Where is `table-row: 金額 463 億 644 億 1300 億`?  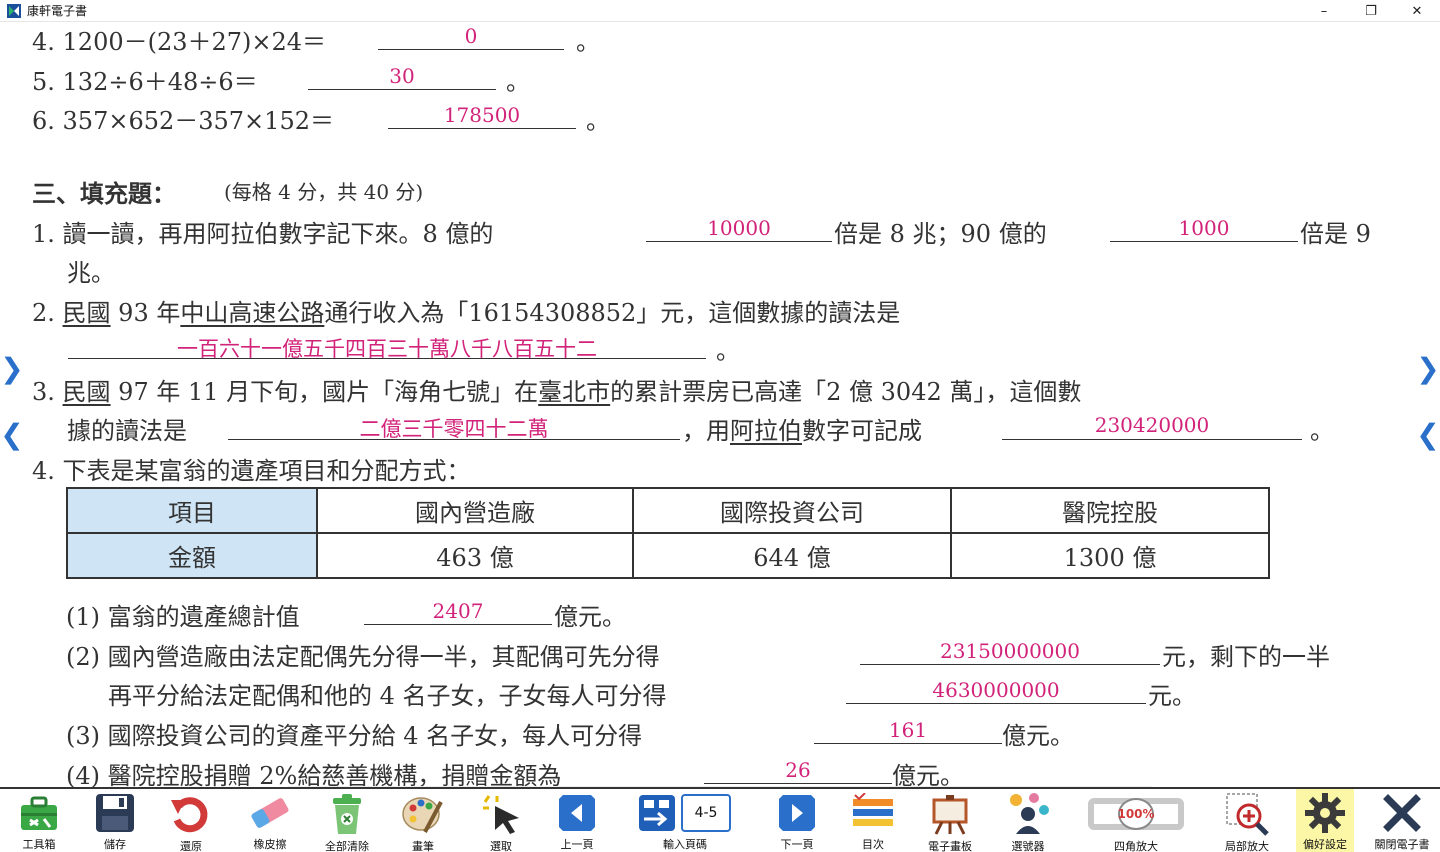 table-row: 金額 463 億 644 億 1300 億 is located at coordinates (668, 555).